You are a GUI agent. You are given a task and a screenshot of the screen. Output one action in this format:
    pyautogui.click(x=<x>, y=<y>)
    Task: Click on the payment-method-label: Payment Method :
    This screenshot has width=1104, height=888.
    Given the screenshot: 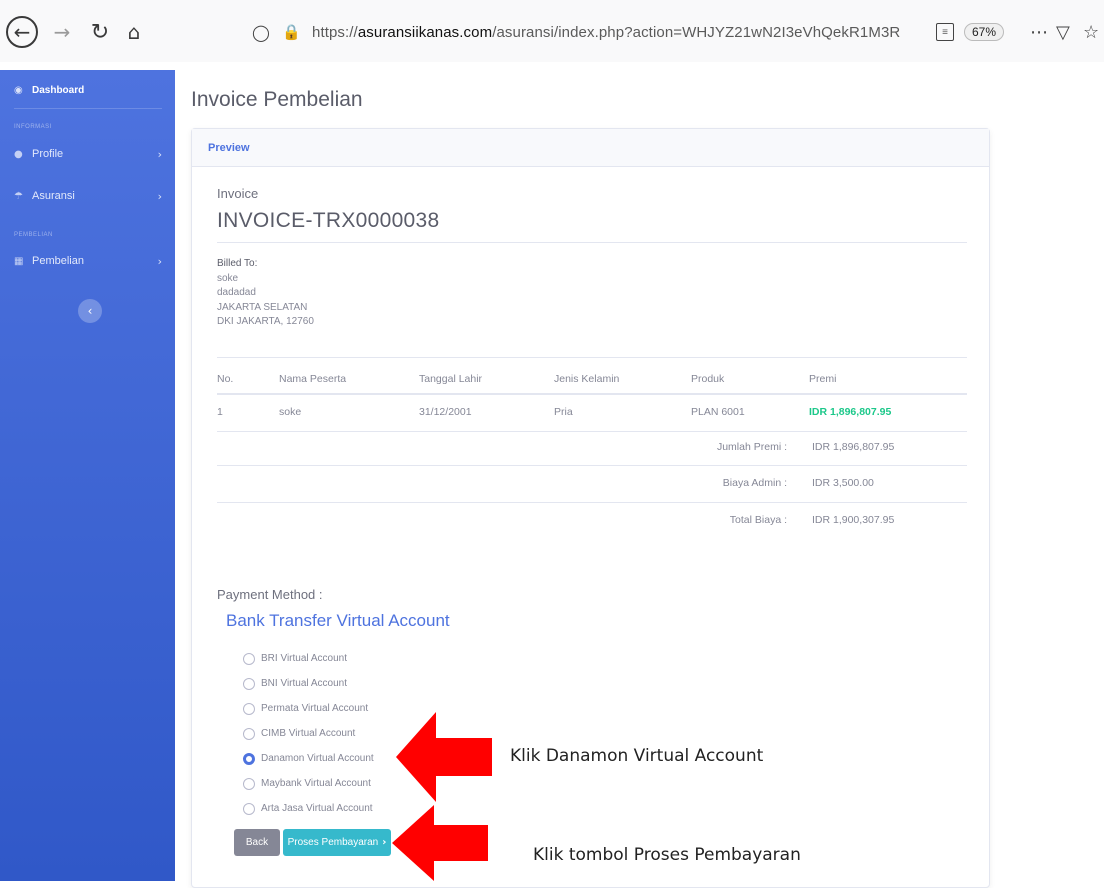 What is the action you would take?
    pyautogui.click(x=270, y=594)
    